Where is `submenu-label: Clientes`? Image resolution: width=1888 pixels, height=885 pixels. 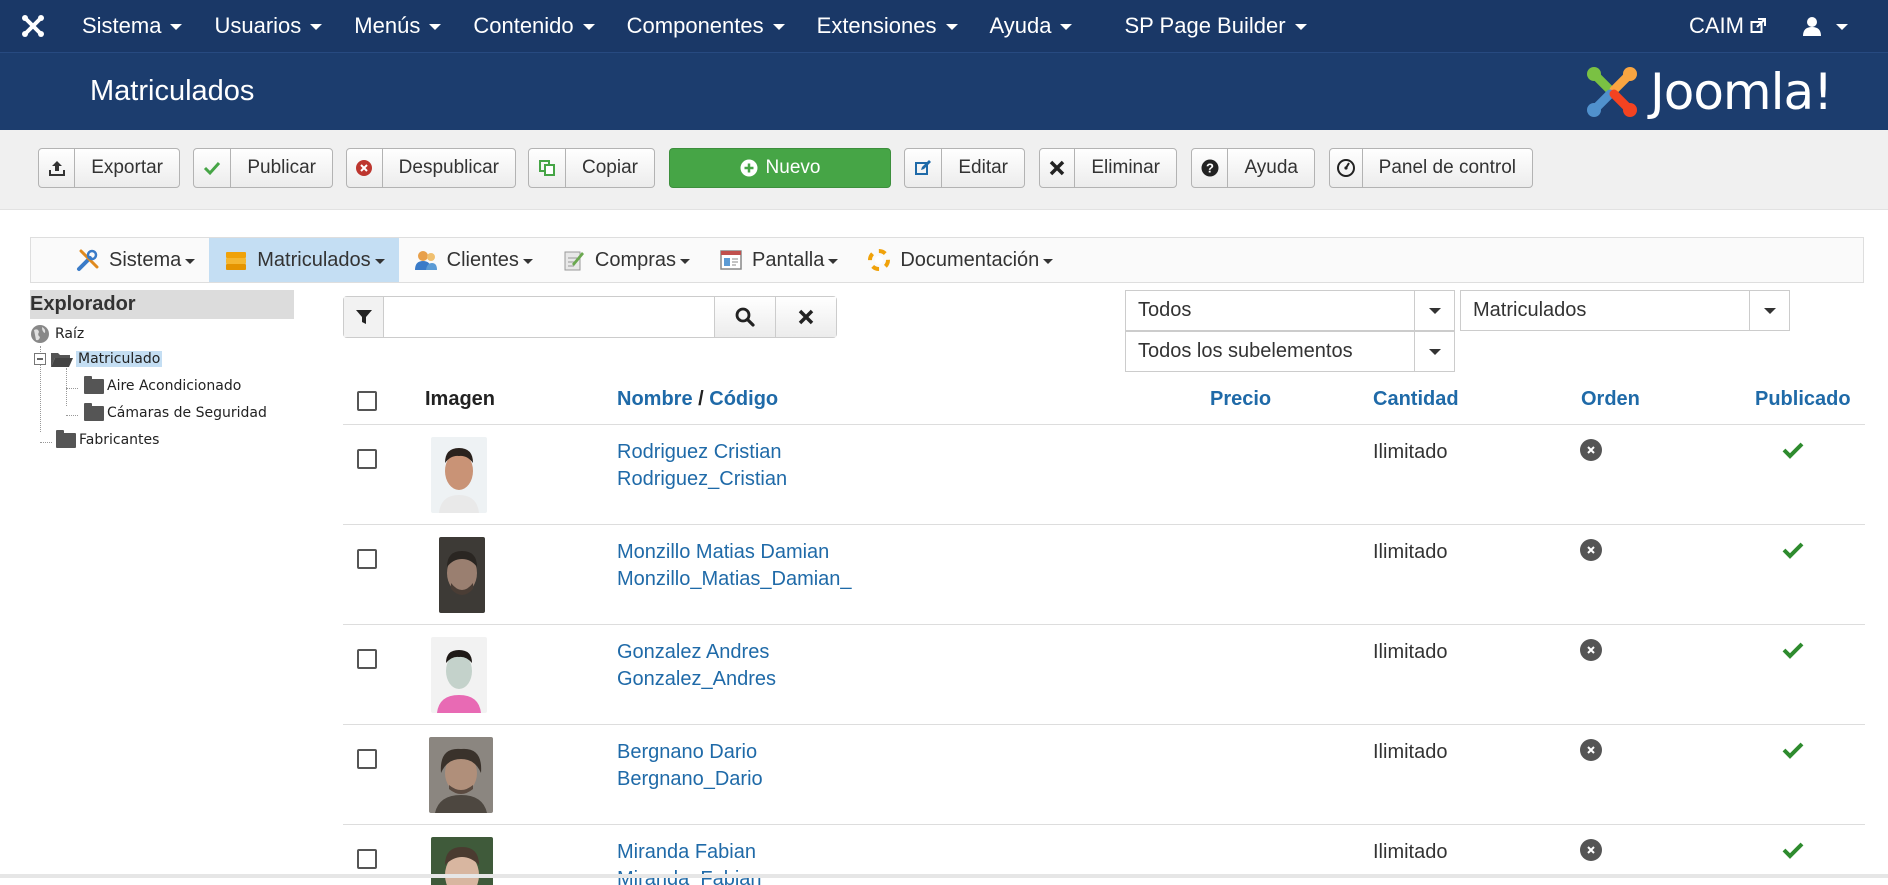 submenu-label: Clientes is located at coordinates (482, 259).